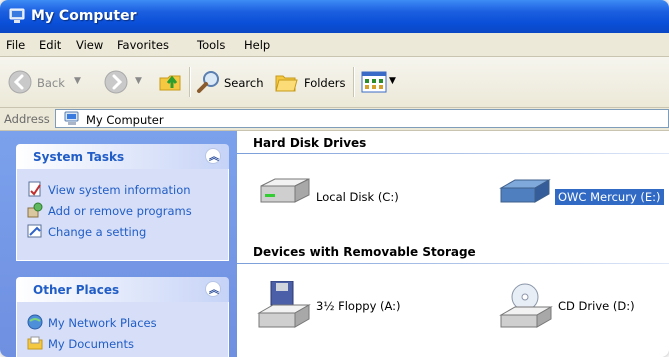  Describe the element at coordinates (208, 82) in the screenshot. I see `search-icon` at that location.